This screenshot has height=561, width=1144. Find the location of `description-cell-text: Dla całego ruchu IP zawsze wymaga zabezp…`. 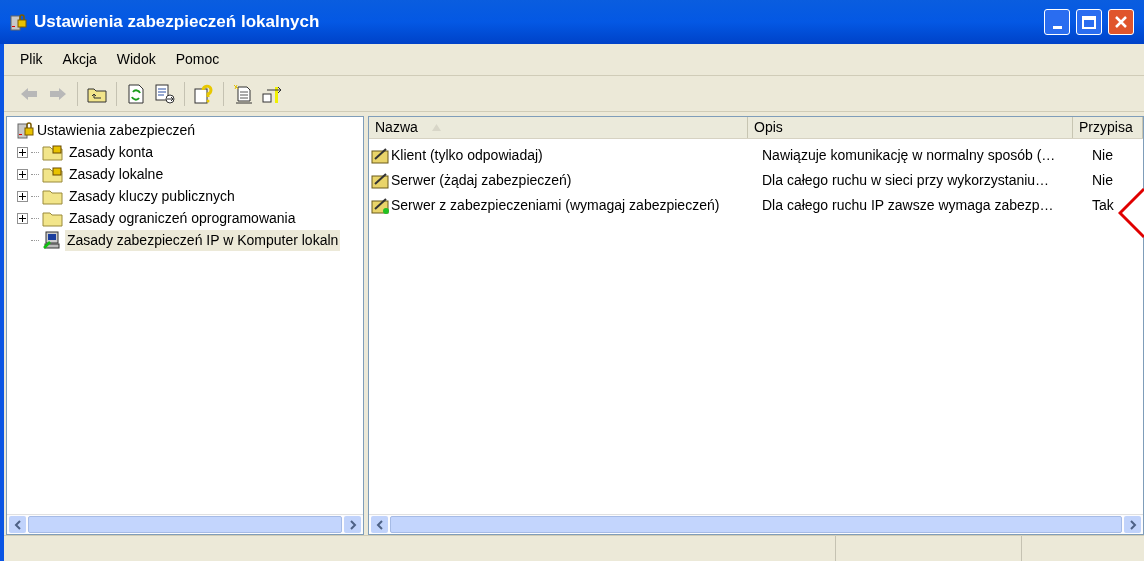

description-cell-text: Dla całego ruchu IP zawsze wymaga zabezp… is located at coordinates (908, 205).